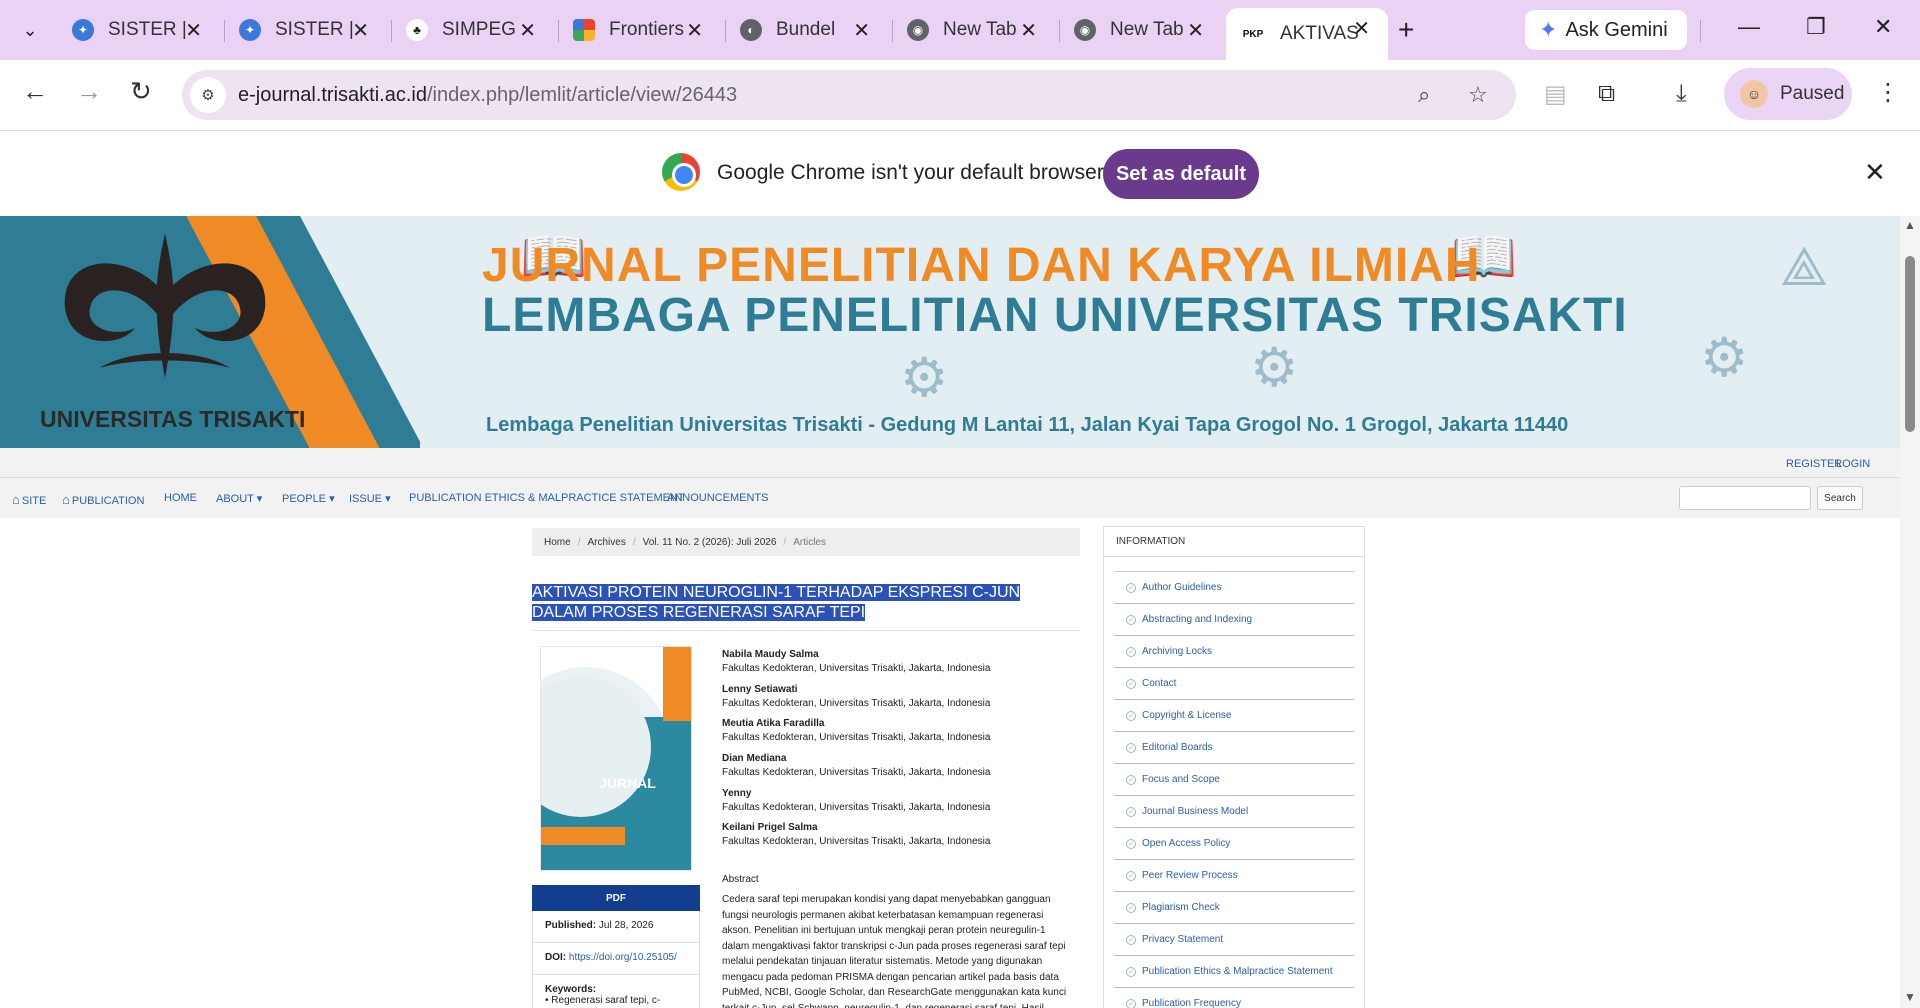  I want to click on restore-icon: ❐, so click(1816, 27).